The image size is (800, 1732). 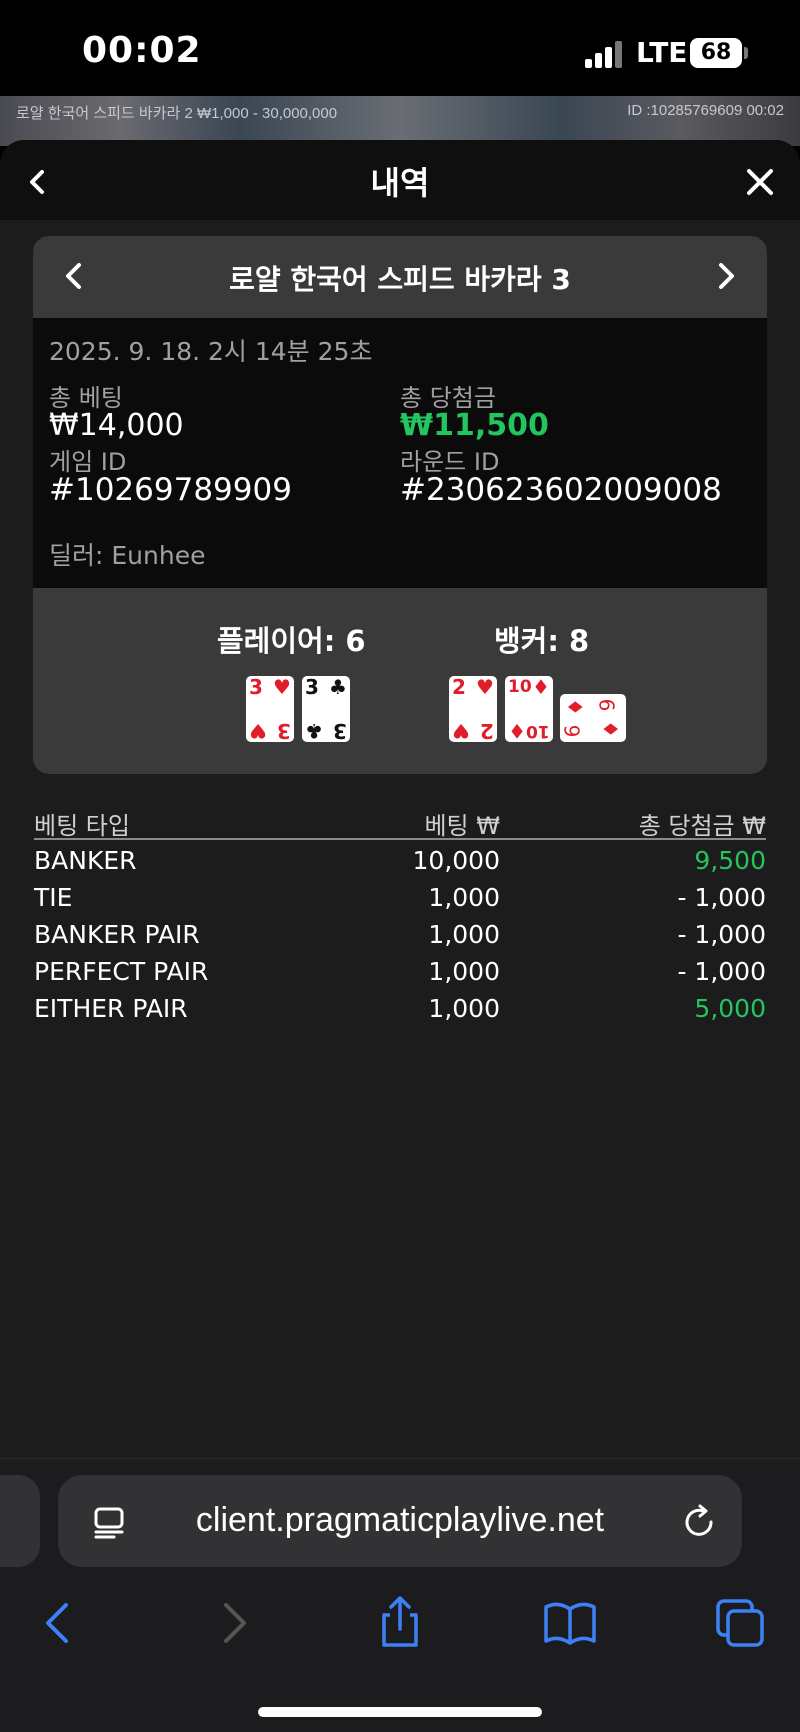 What do you see at coordinates (473, 709) in the screenshot?
I see `banker-card: 2 ♥ ♥ 2` at bounding box center [473, 709].